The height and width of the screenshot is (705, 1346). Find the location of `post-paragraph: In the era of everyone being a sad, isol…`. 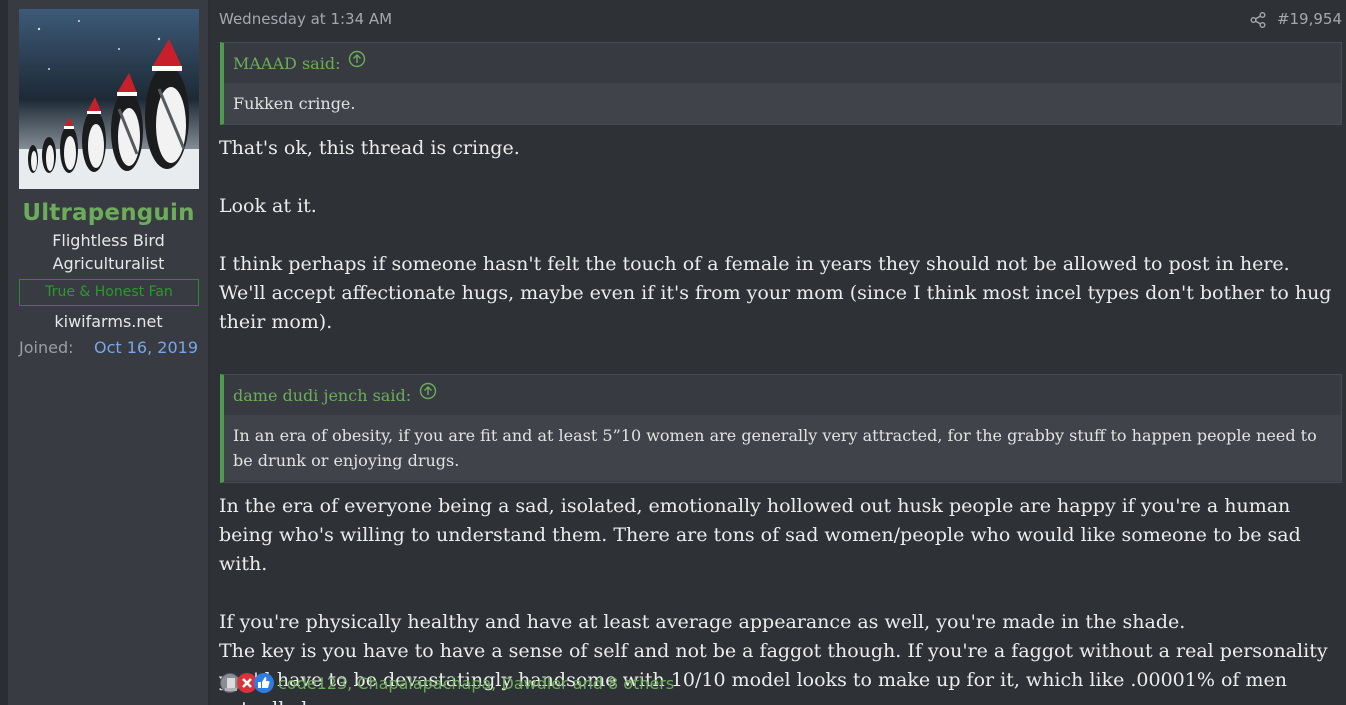

post-paragraph: In the era of everyone being a sad, isol… is located at coordinates (760, 535).